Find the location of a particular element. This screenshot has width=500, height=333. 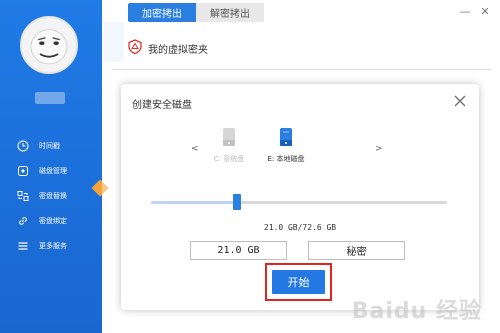

next-drive-button: > is located at coordinates (379, 149).